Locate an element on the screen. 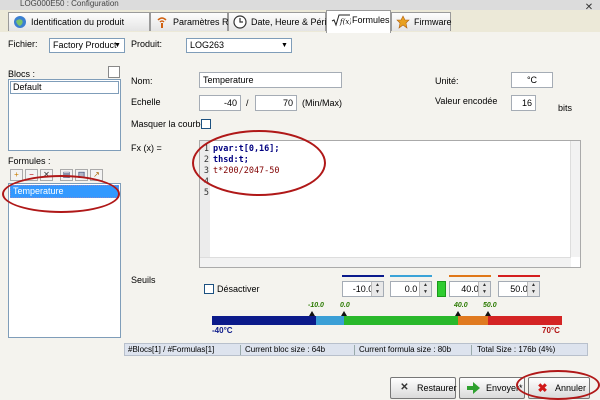  delete-formula-button: ✕ is located at coordinates (46, 175).